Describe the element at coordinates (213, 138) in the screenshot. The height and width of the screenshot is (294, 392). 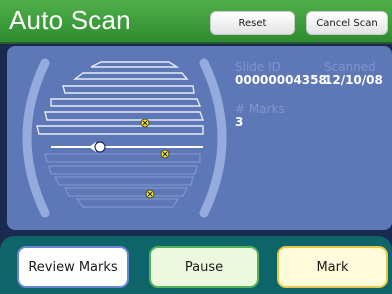
I see `slide-right-bracket` at that location.